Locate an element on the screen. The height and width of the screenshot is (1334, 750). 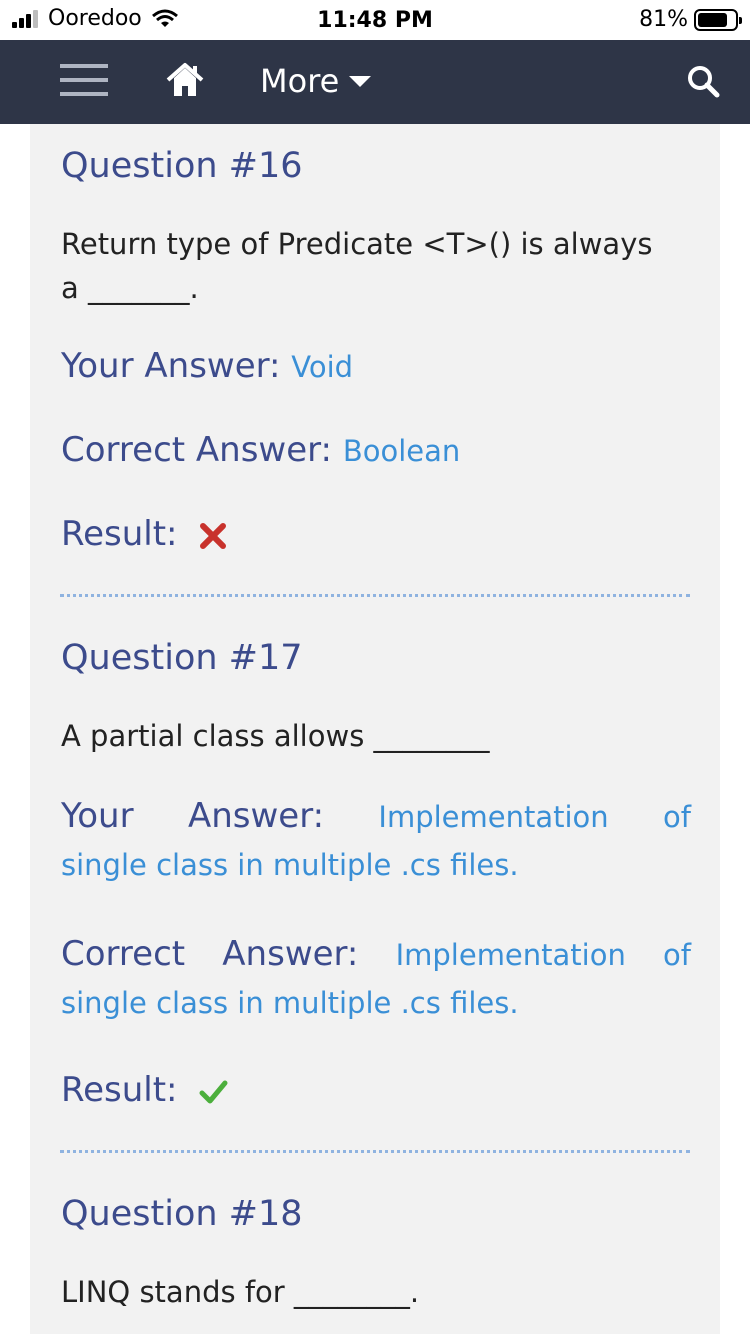
battery-icon is located at coordinates (718, 19).